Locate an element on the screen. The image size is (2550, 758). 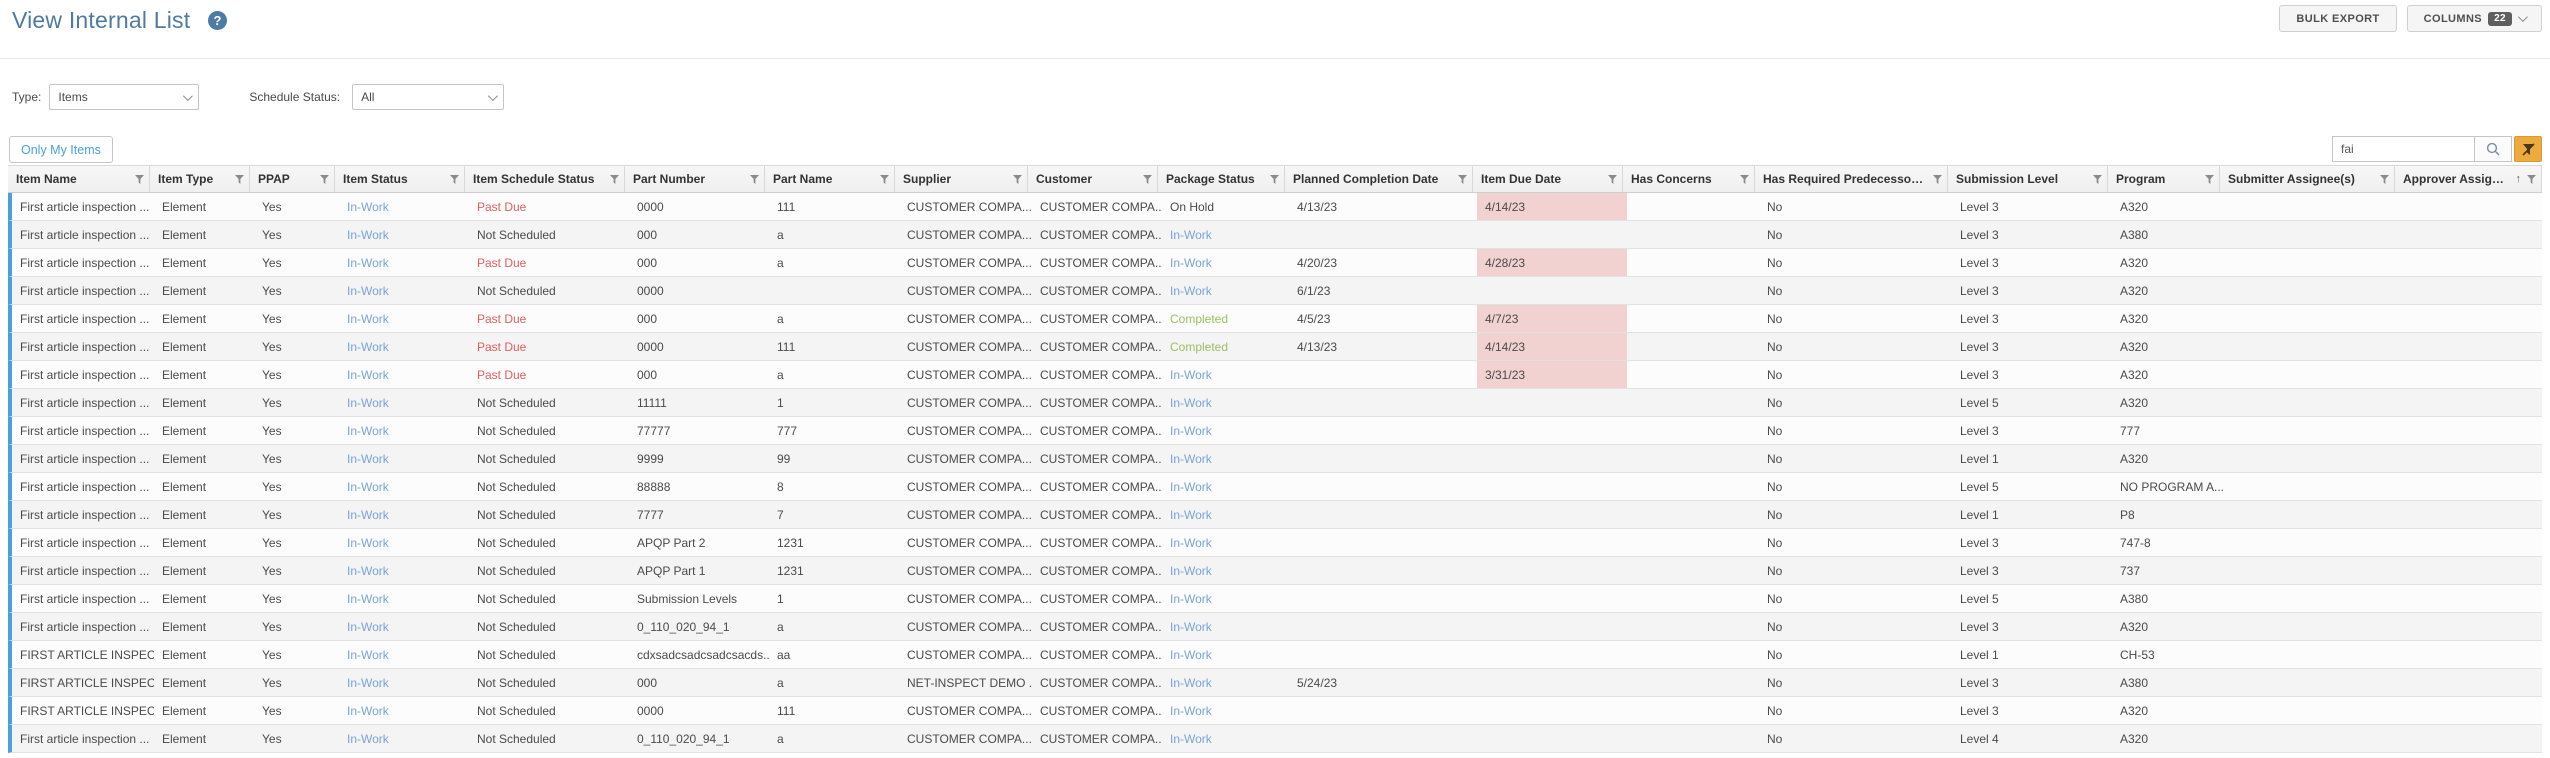
sort-ascending-icon: ↑ is located at coordinates (2518, 179).